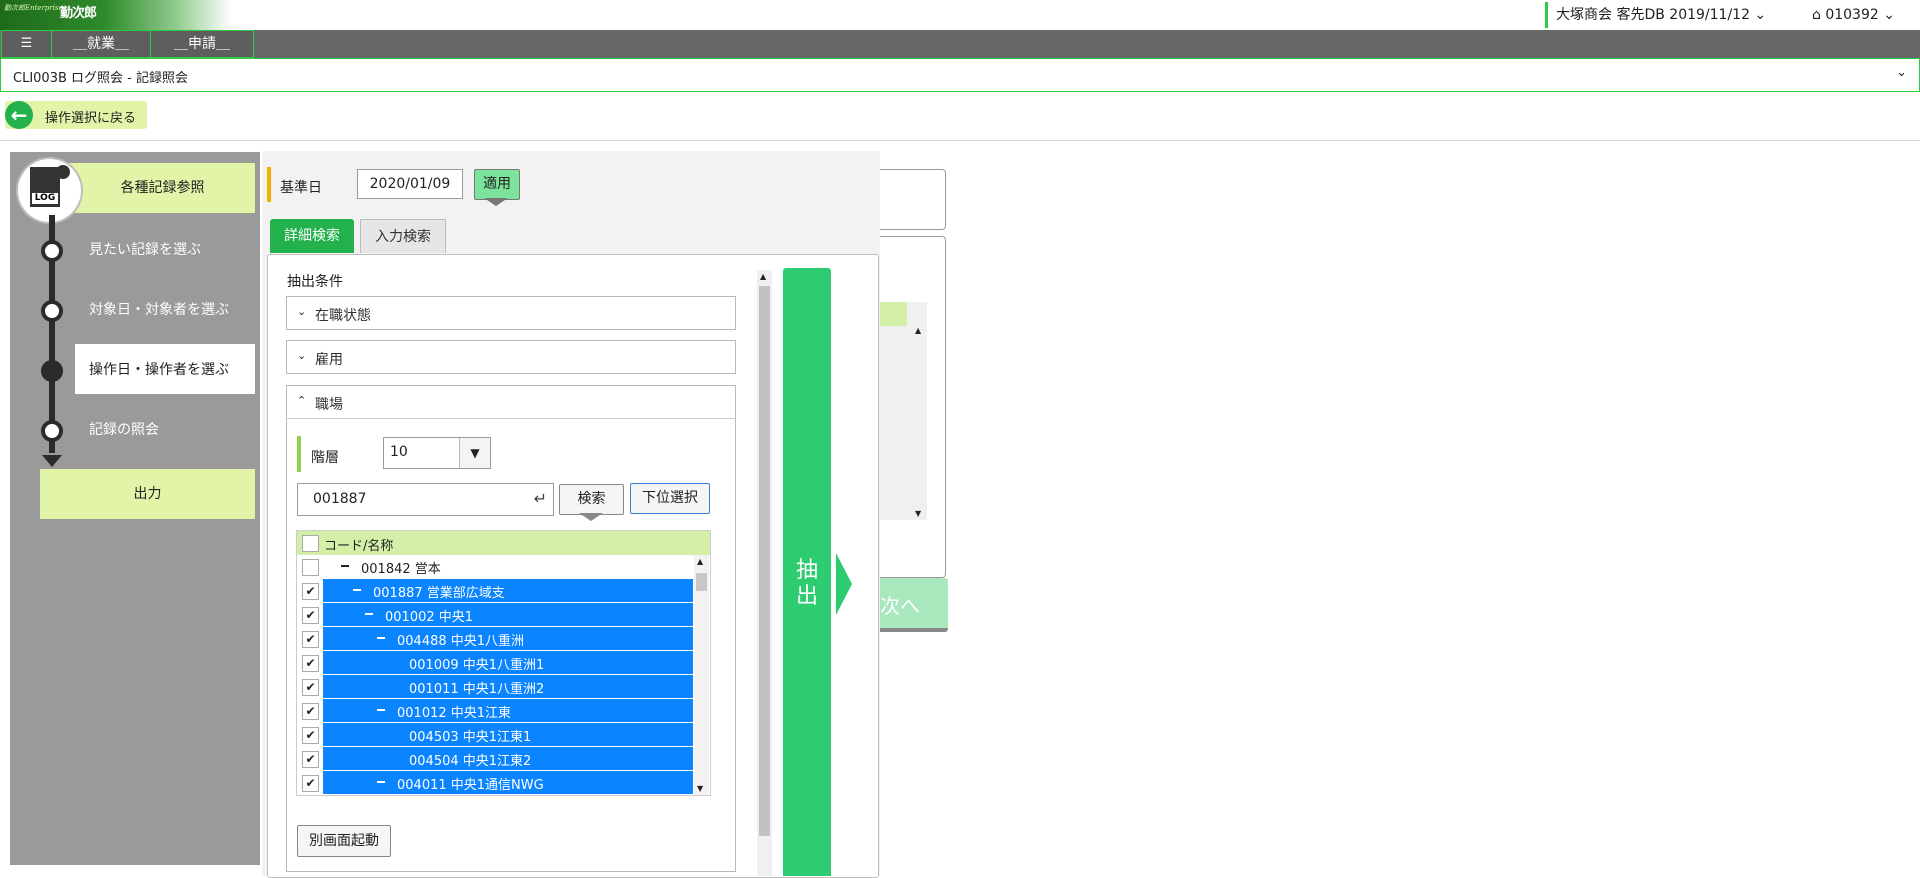  I want to click on background-list-scrollbar: ▲ ▼, so click(917, 411).